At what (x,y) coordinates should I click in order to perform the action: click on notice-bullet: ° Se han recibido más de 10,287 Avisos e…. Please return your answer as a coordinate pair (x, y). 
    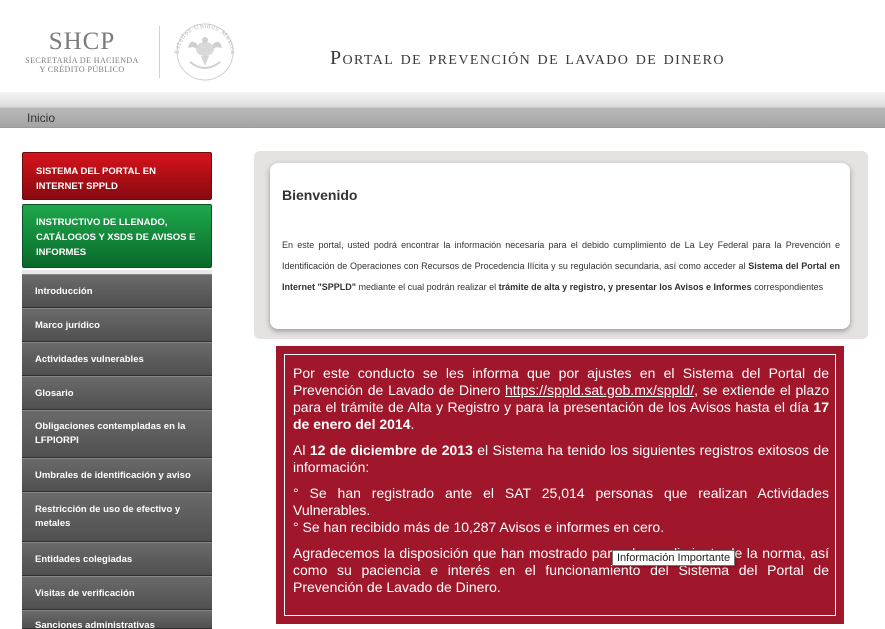
    Looking at the image, I should click on (479, 527).